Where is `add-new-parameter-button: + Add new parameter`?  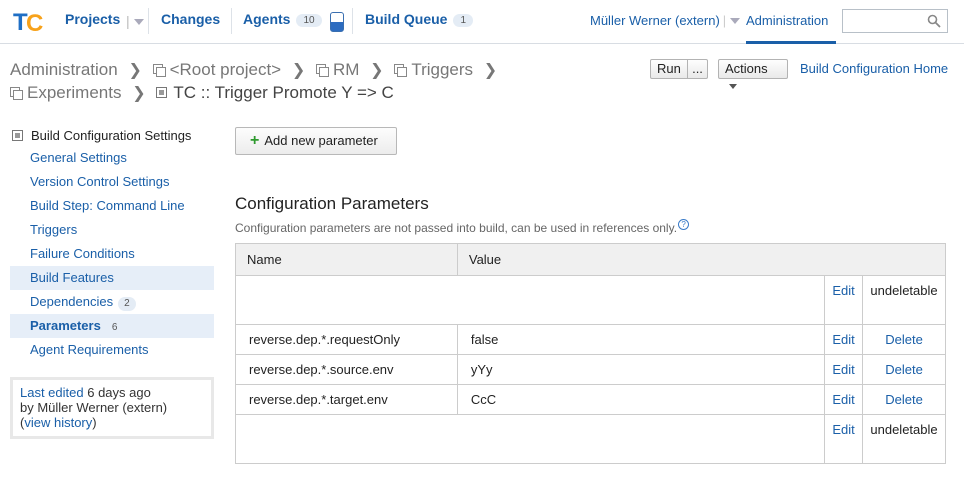
add-new-parameter-button: + Add new parameter is located at coordinates (316, 141).